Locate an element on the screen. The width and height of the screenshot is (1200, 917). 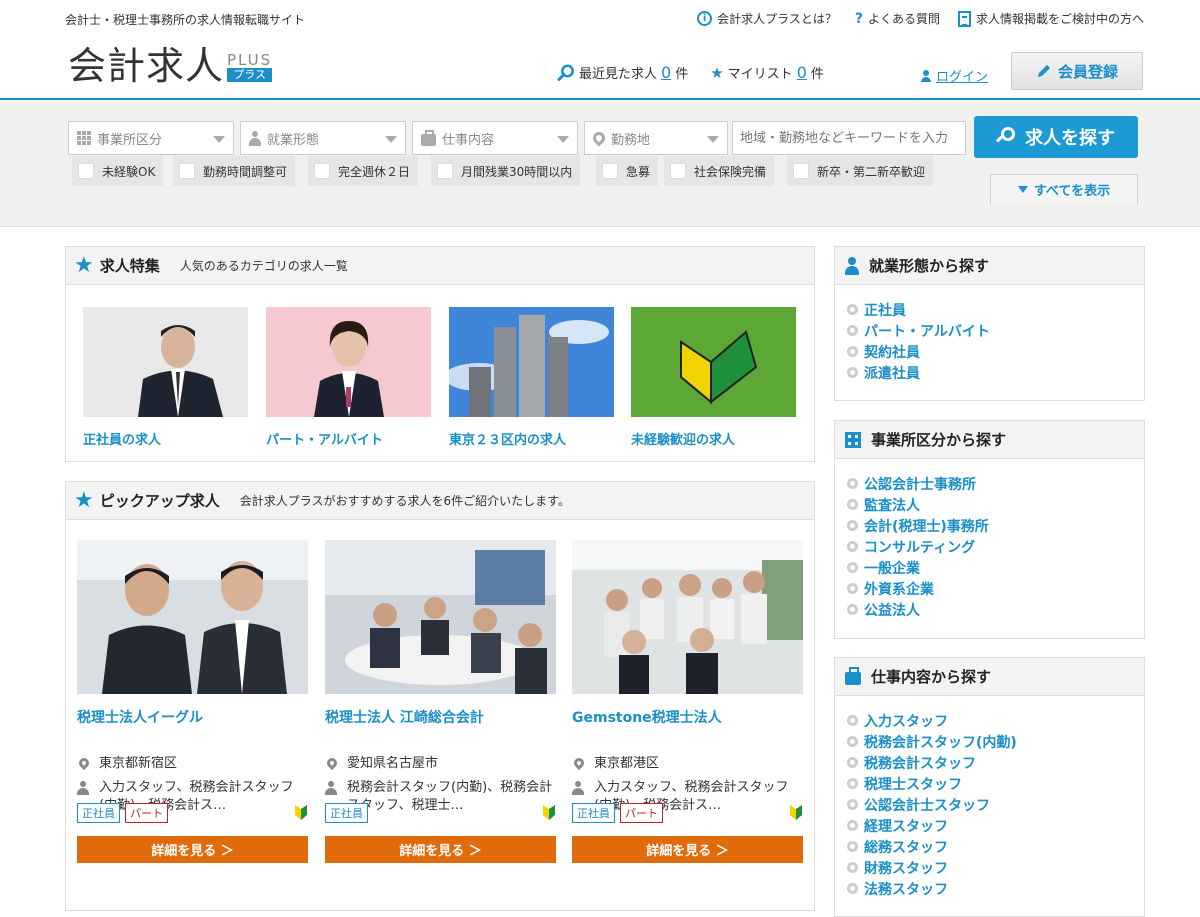
faq-link: ? よくある質問 is located at coordinates (897, 18).